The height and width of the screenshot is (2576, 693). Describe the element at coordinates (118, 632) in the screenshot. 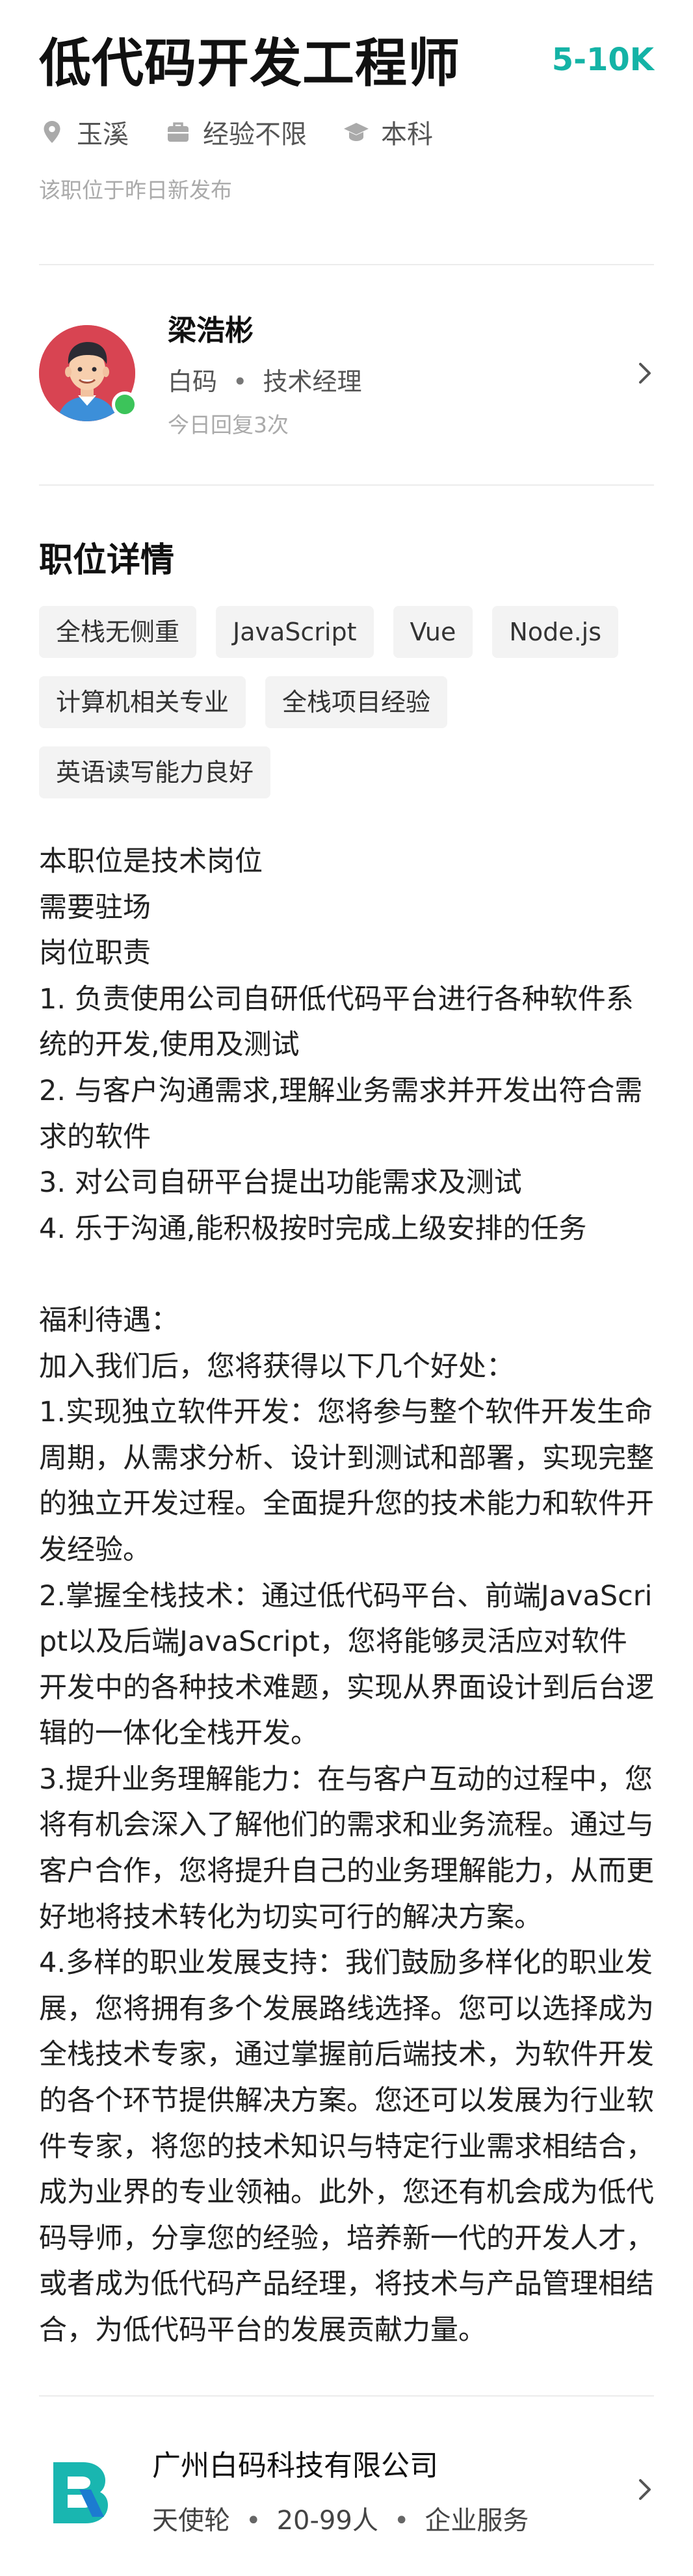

I see `skill-tag: 全栈无侧重` at that location.